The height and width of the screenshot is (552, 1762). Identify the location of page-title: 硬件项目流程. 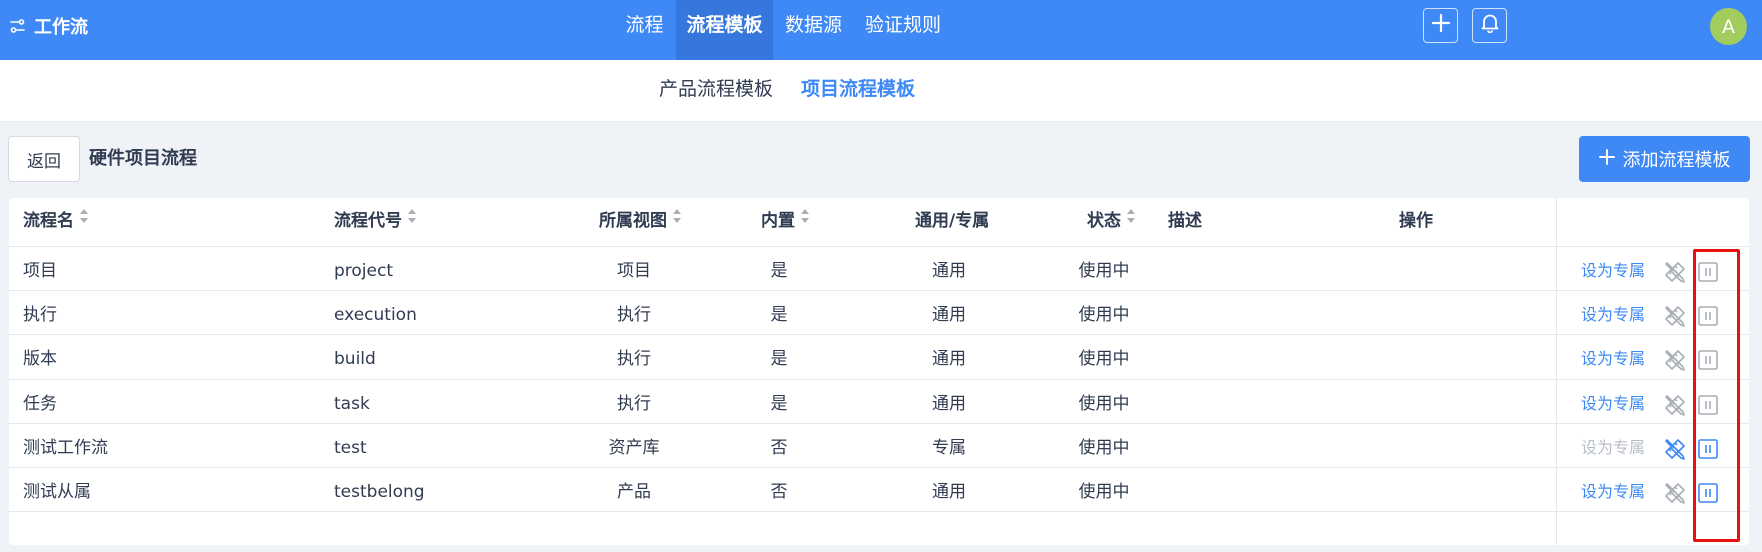
(143, 158).